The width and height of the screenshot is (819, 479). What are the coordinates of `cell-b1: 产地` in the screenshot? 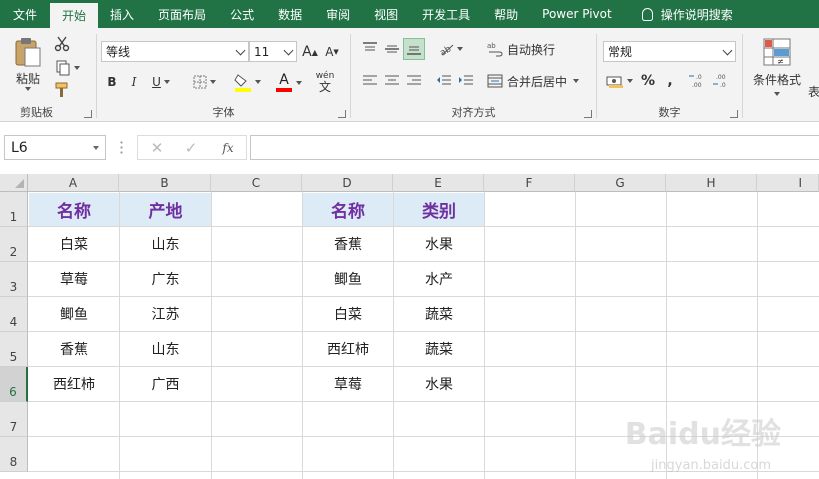 It's located at (165, 209).